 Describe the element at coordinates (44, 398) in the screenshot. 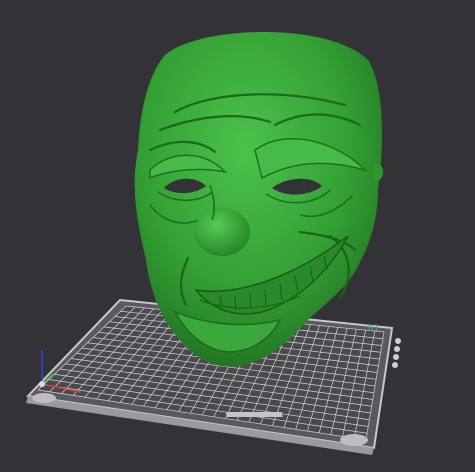

I see `plate-corner-left` at that location.